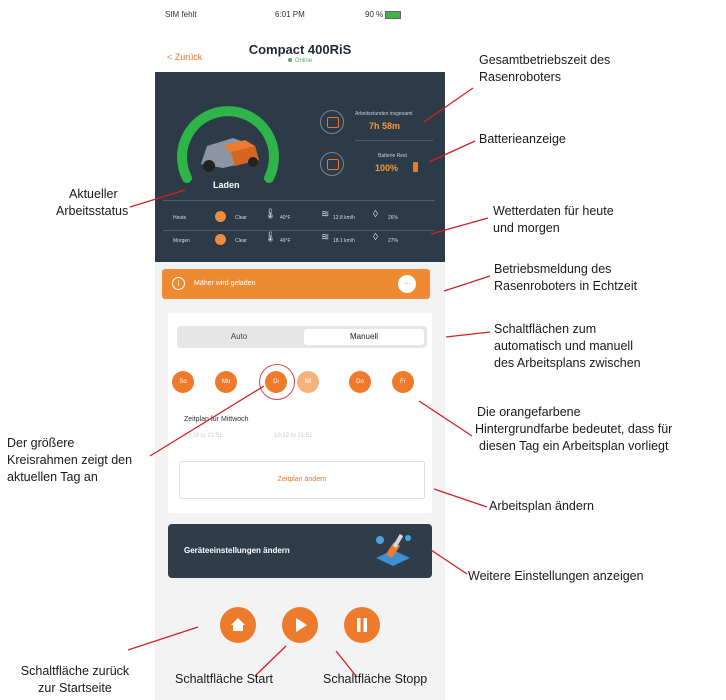  Describe the element at coordinates (332, 122) in the screenshot. I see `clock-calendar-icon` at that location.